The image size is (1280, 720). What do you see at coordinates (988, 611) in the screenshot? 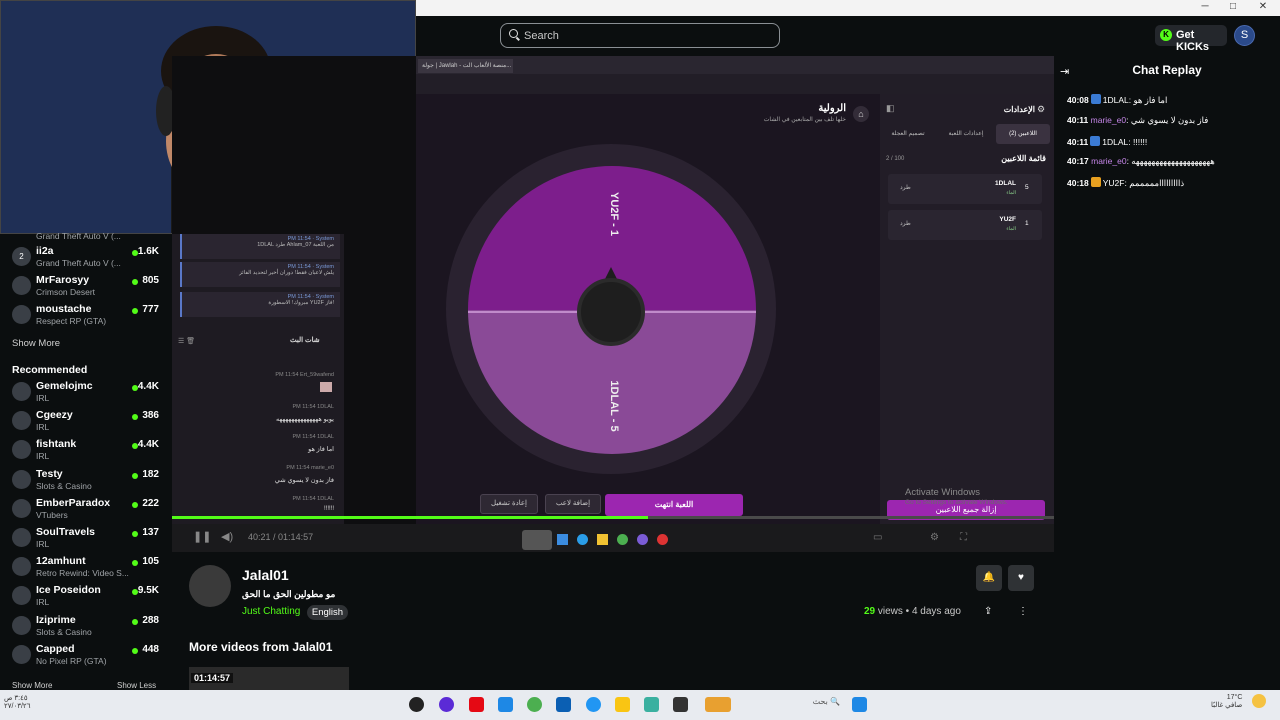
I see `share-icon: ⇪` at bounding box center [988, 611].